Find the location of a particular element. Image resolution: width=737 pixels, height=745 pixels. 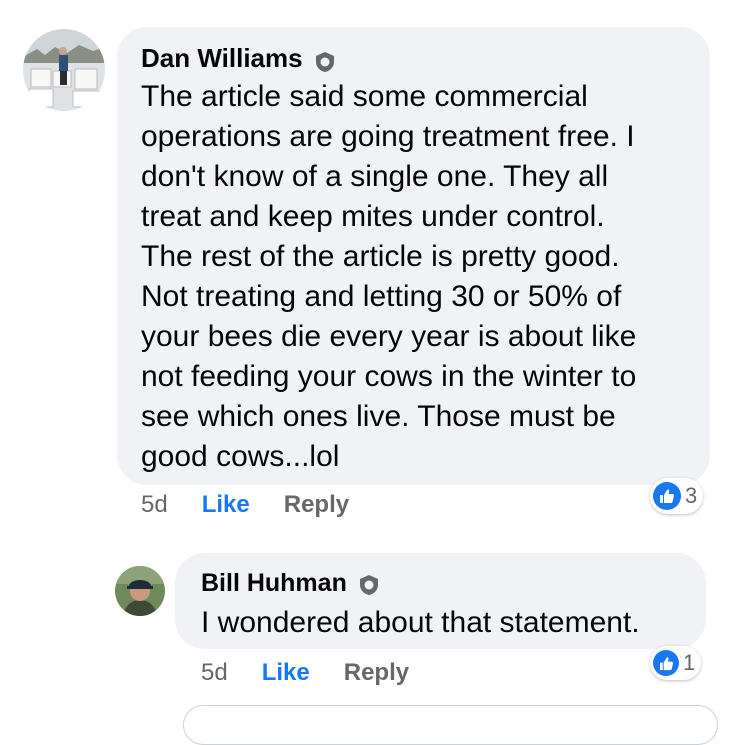

reactions-badge: 1 is located at coordinates (676, 663).